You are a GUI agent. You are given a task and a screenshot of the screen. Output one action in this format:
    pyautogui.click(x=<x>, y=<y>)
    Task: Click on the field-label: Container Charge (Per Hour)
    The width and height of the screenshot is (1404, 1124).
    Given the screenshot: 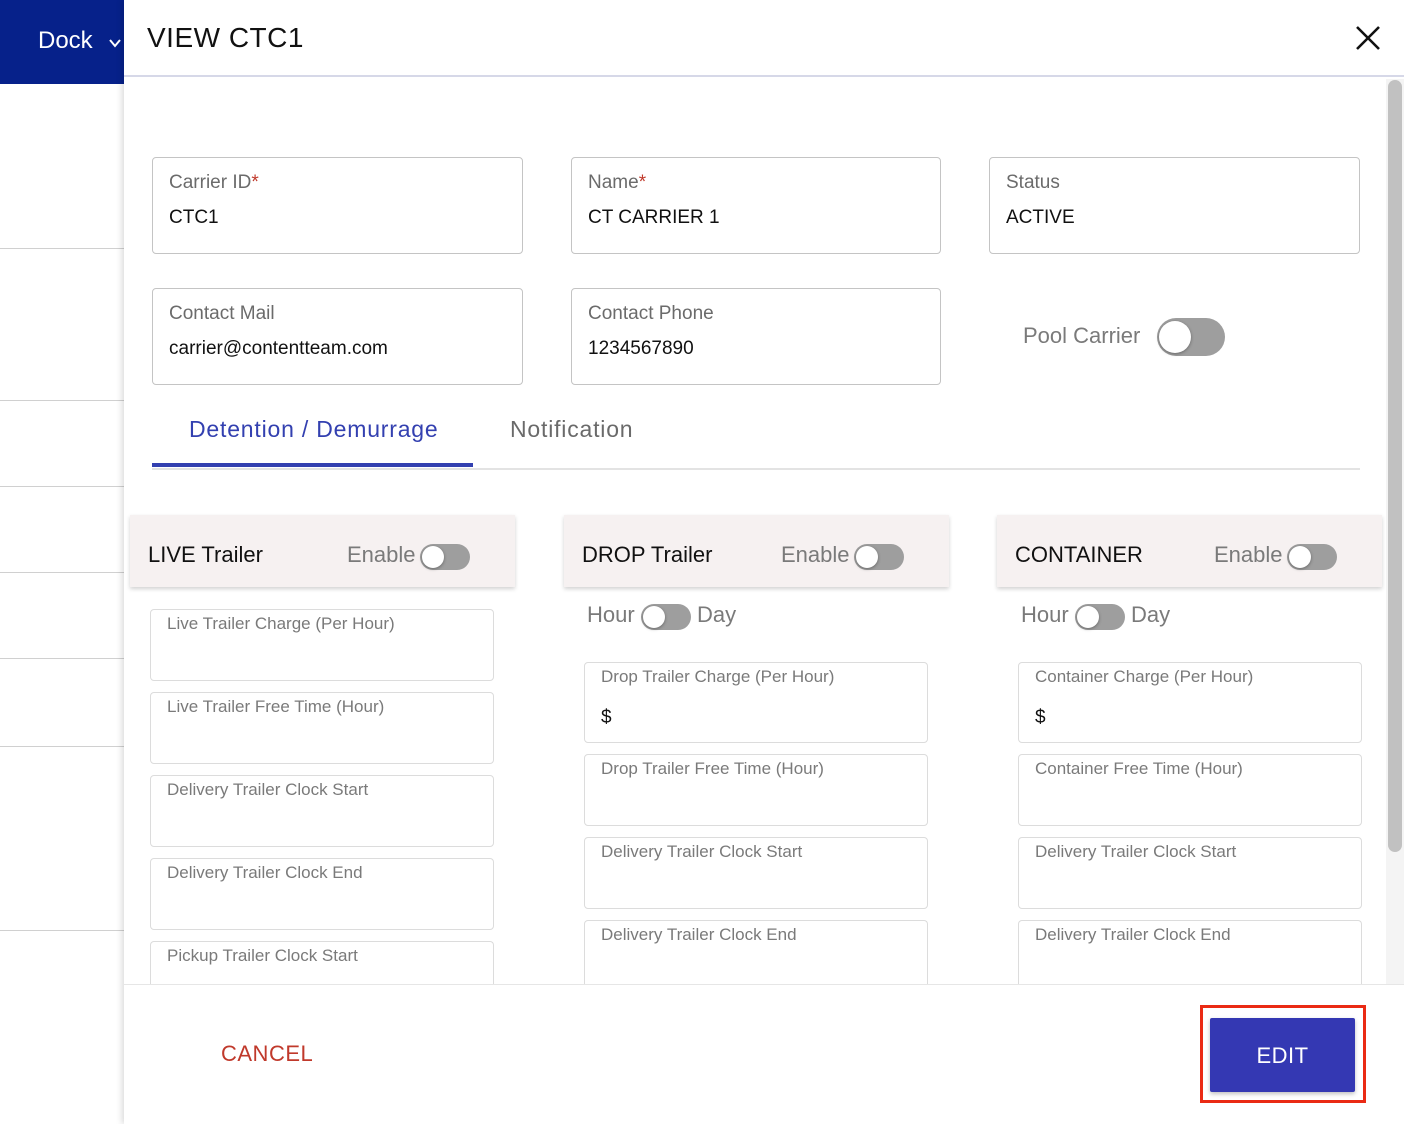 What is the action you would take?
    pyautogui.click(x=1144, y=676)
    